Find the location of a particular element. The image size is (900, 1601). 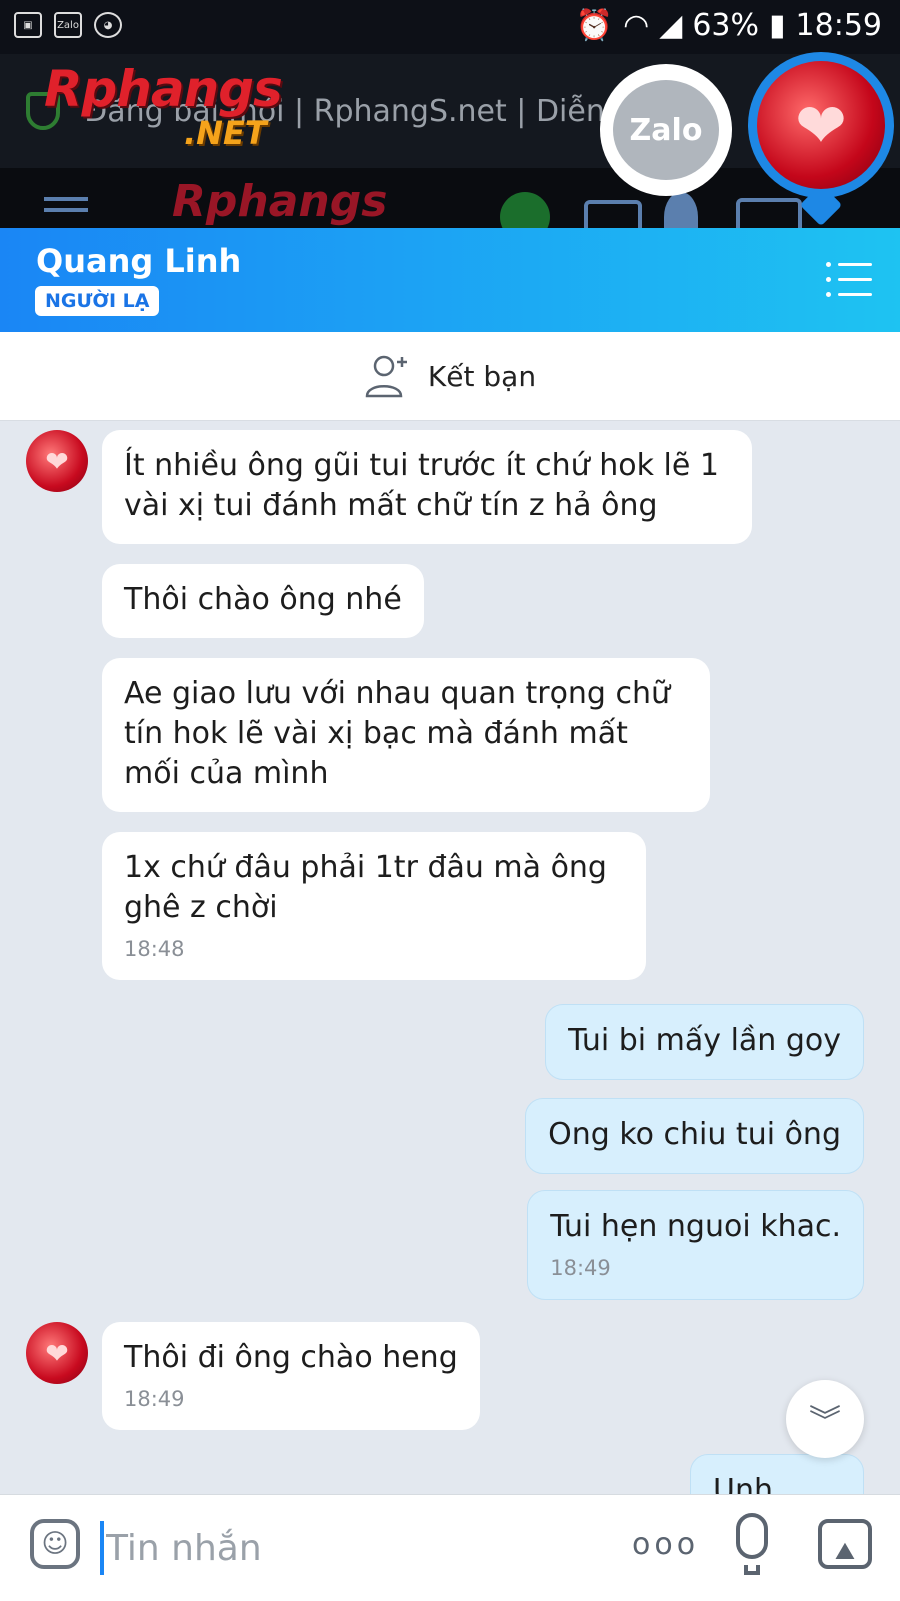

zalo-label: Zalo is located at coordinates (666, 130).